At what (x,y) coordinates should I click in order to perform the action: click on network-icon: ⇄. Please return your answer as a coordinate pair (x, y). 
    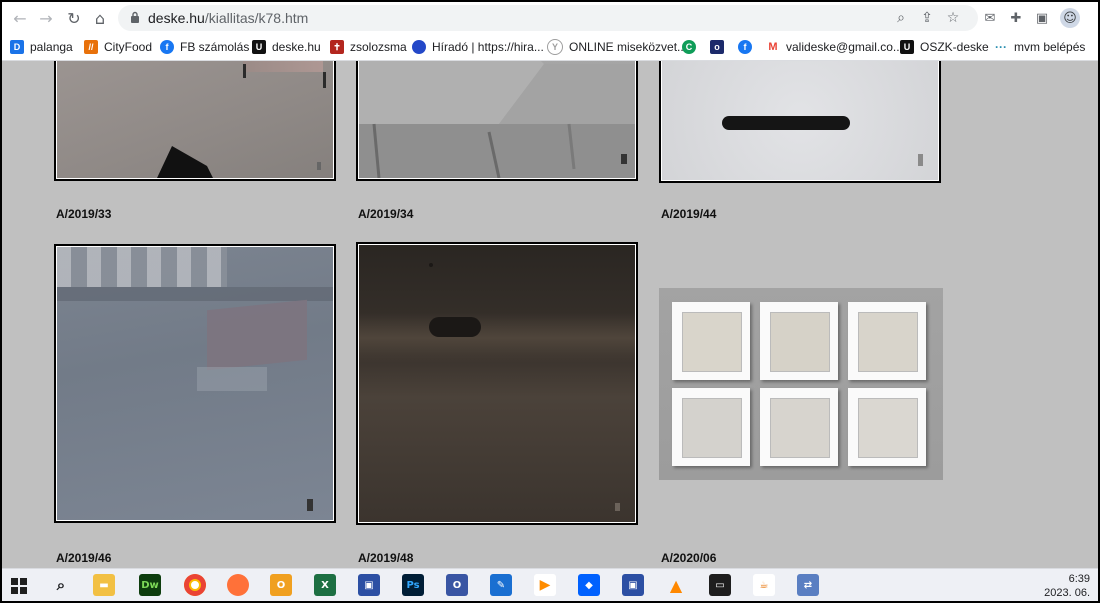
    Looking at the image, I should click on (808, 585).